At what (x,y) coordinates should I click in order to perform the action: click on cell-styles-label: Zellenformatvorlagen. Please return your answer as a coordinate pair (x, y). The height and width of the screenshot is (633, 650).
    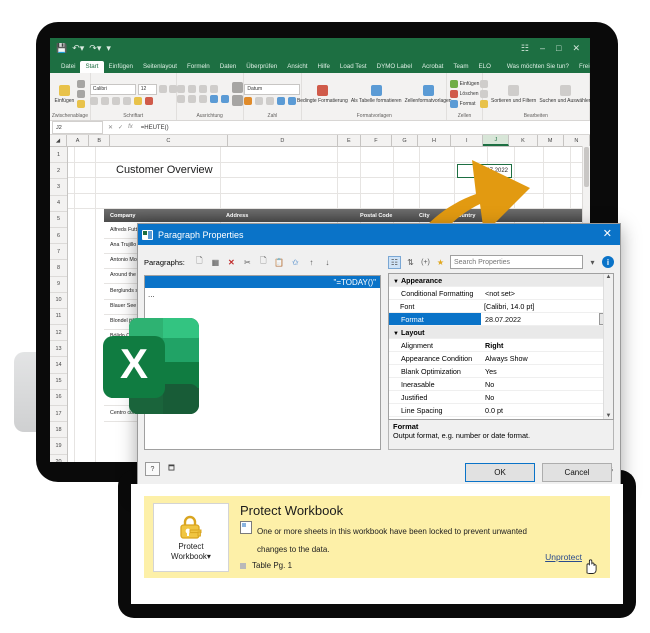
    Looking at the image, I should click on (428, 101).